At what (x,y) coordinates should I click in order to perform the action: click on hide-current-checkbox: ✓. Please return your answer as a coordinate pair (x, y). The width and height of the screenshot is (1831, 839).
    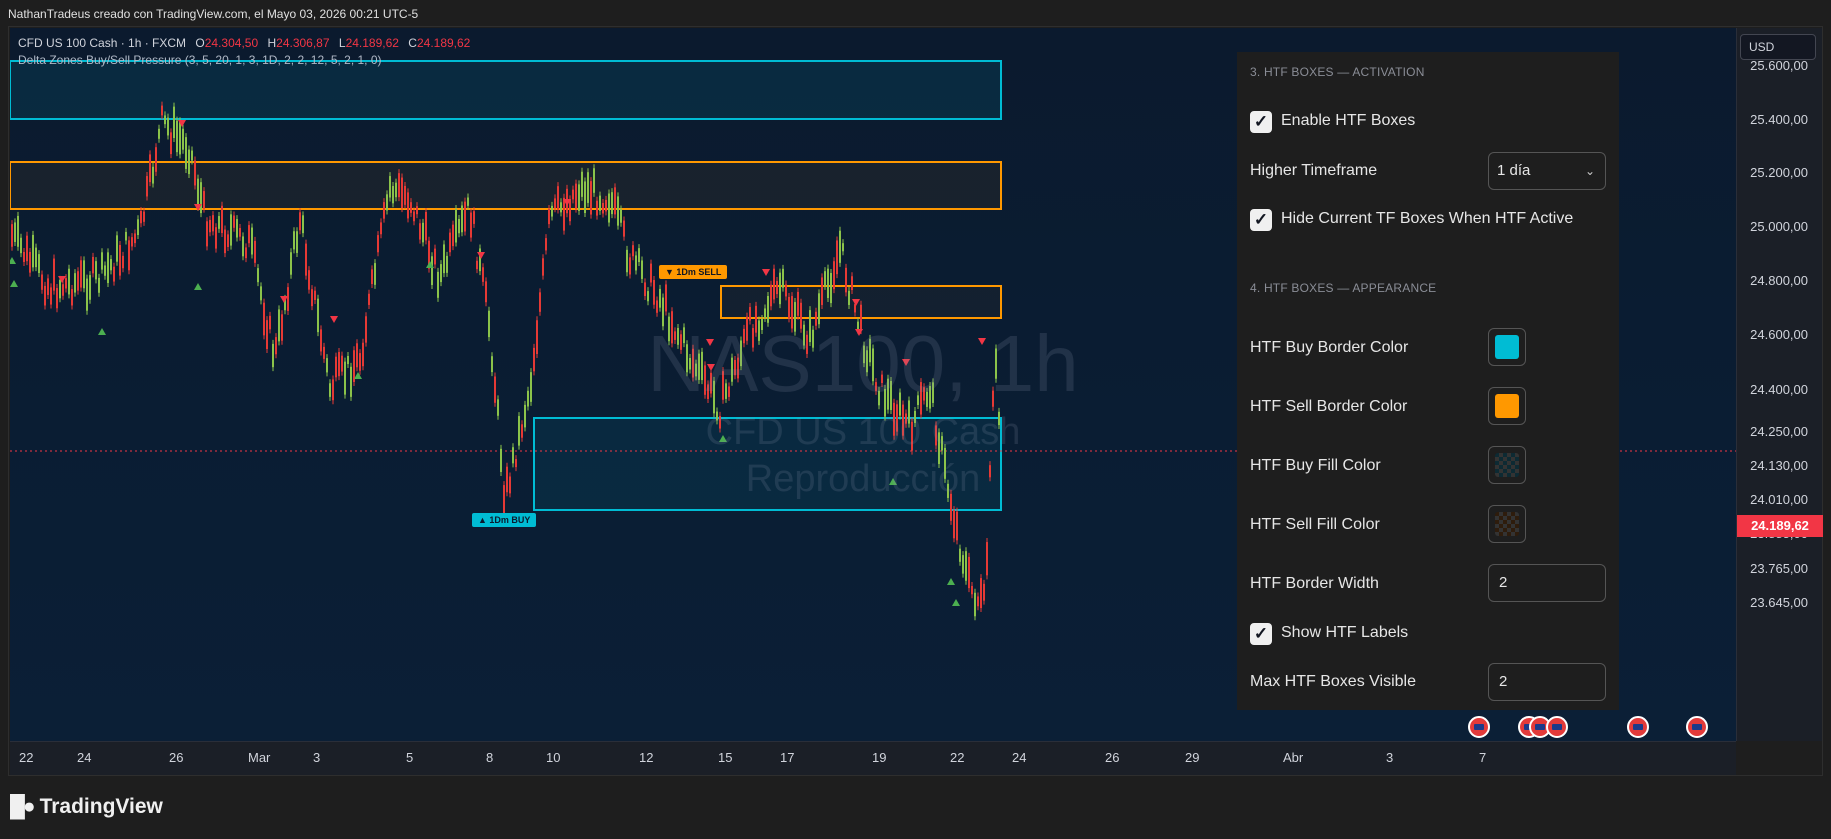
    Looking at the image, I should click on (1261, 220).